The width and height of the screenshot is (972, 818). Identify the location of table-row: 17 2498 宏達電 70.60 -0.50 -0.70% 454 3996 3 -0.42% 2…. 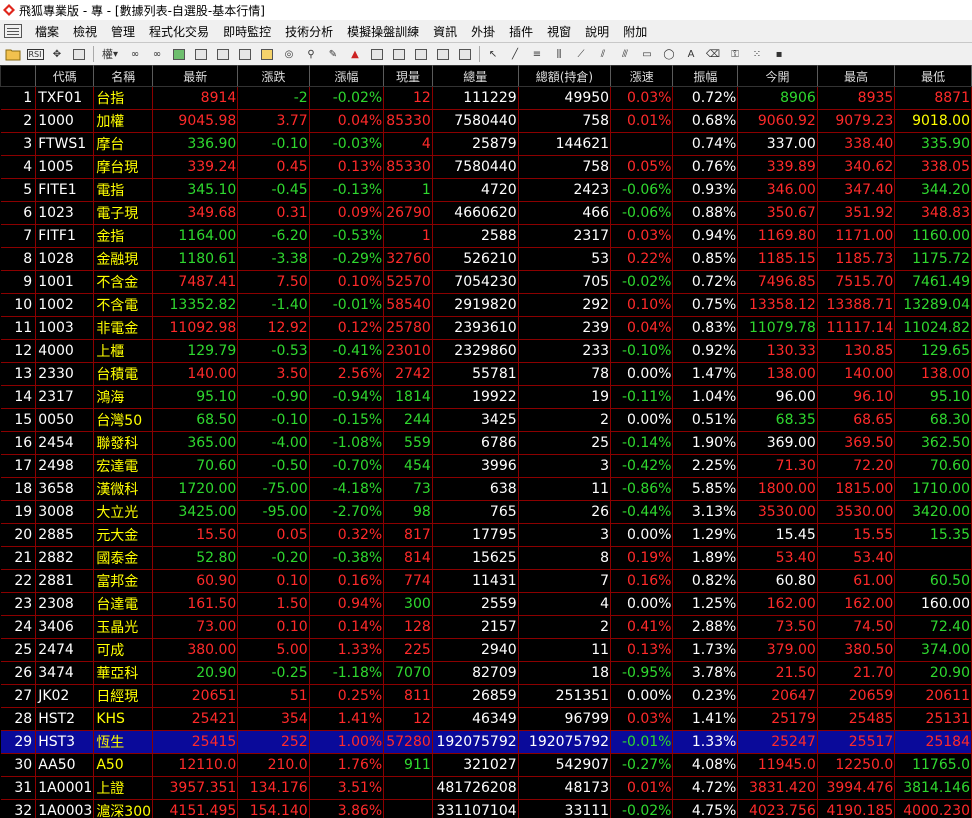
(486, 466).